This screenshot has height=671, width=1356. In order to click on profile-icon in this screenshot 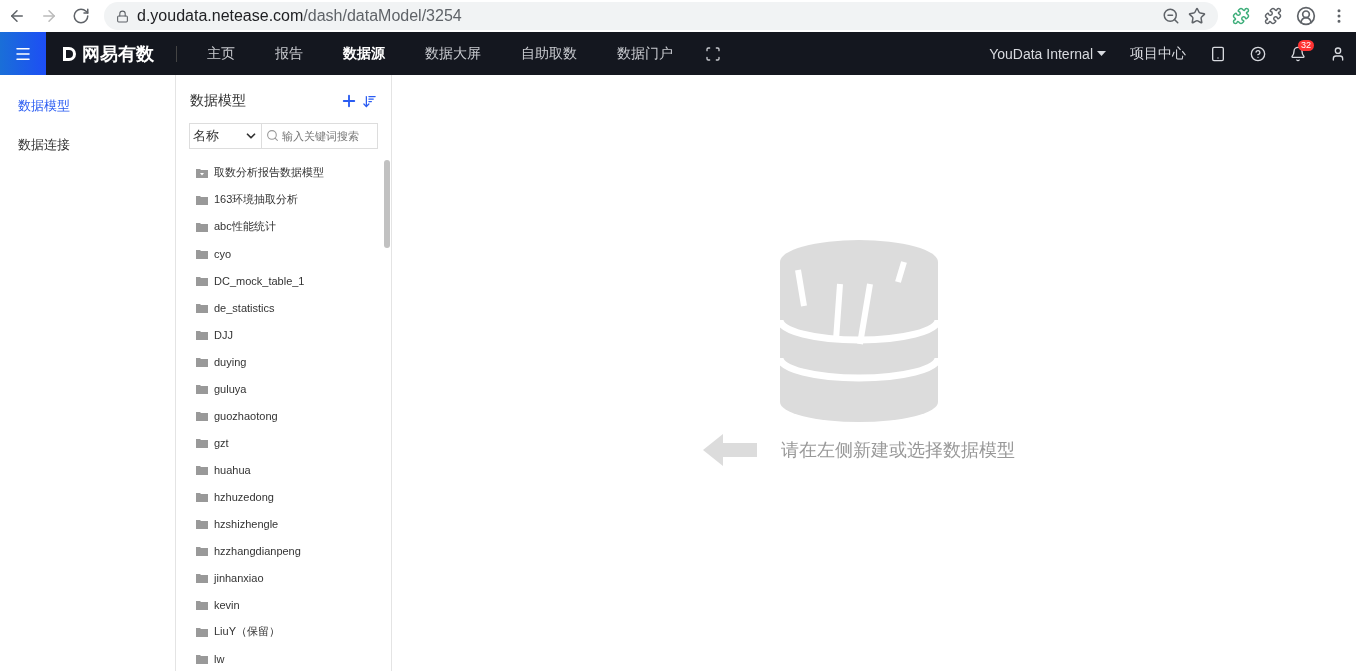, I will do `click(1306, 16)`.